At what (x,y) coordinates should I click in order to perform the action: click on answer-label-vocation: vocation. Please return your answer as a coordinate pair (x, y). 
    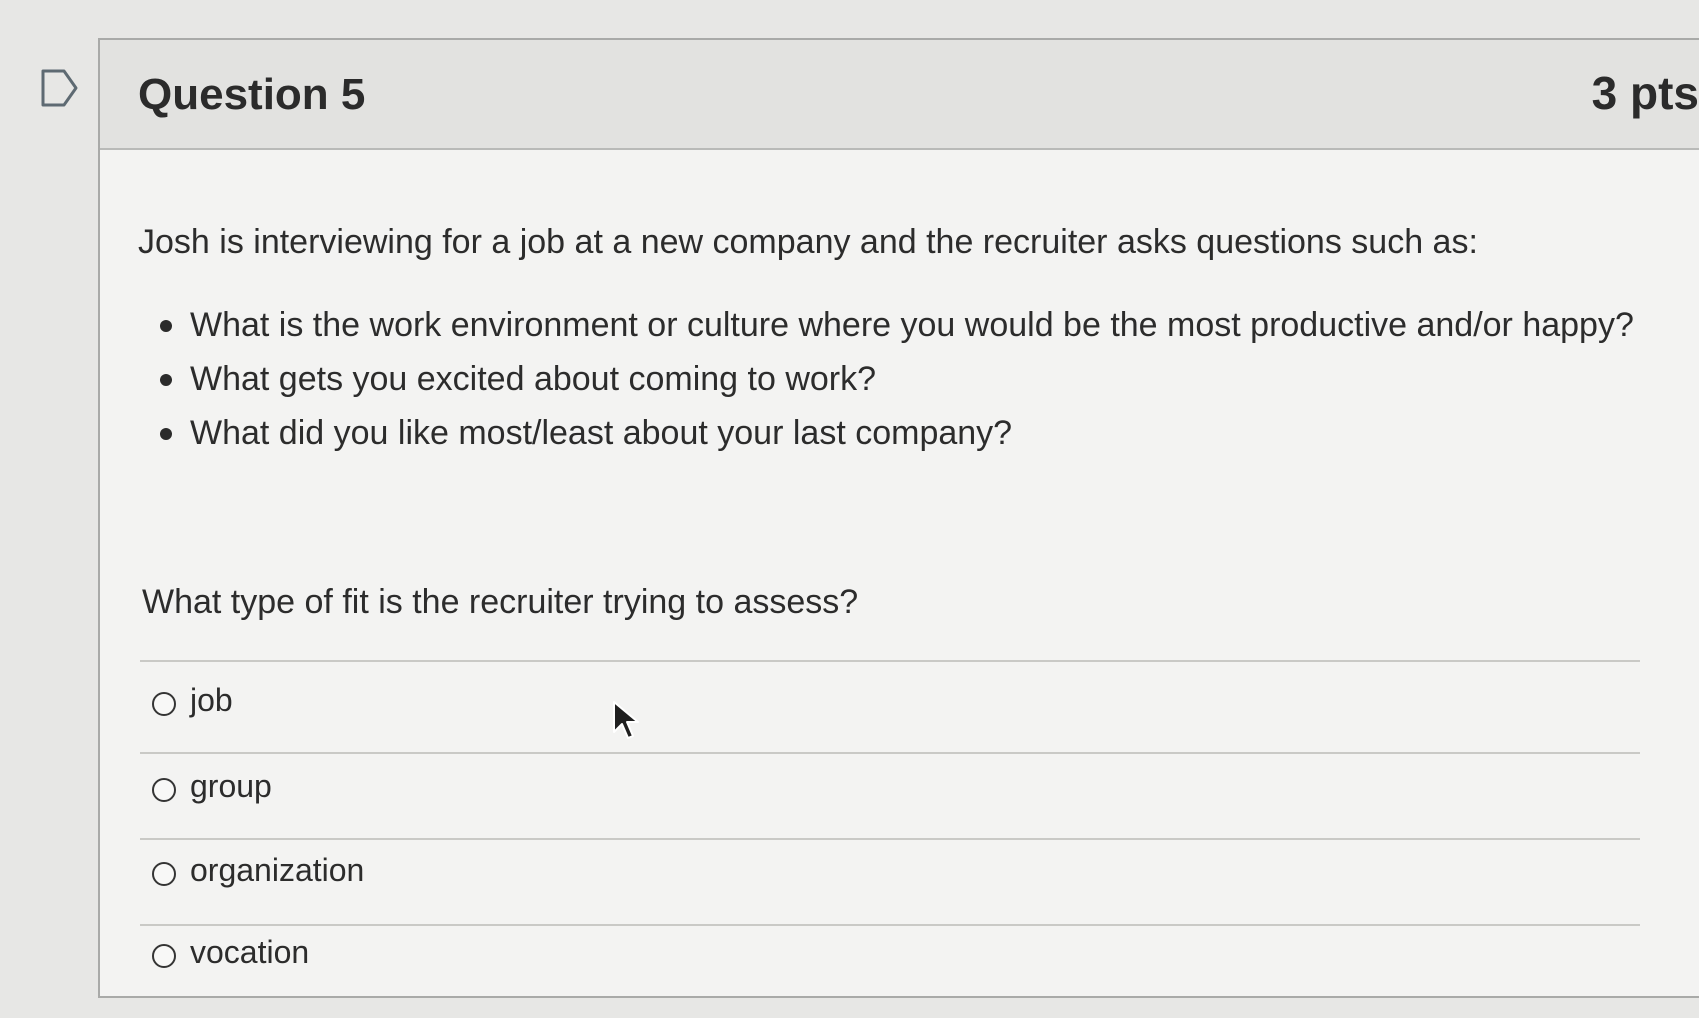
    Looking at the image, I should click on (249, 952).